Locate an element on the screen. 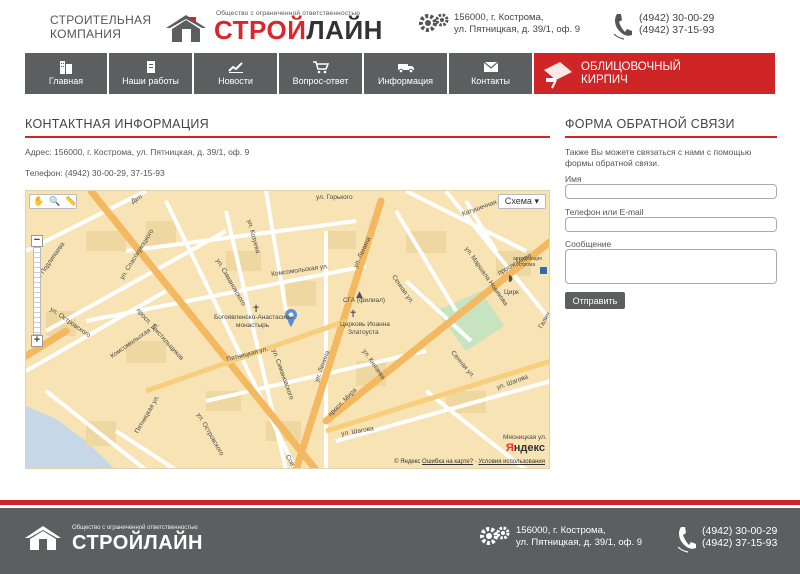 Image resolution: width=800 pixels, height=574 pixels. map-label: Мясницкая ул. is located at coordinates (525, 437).